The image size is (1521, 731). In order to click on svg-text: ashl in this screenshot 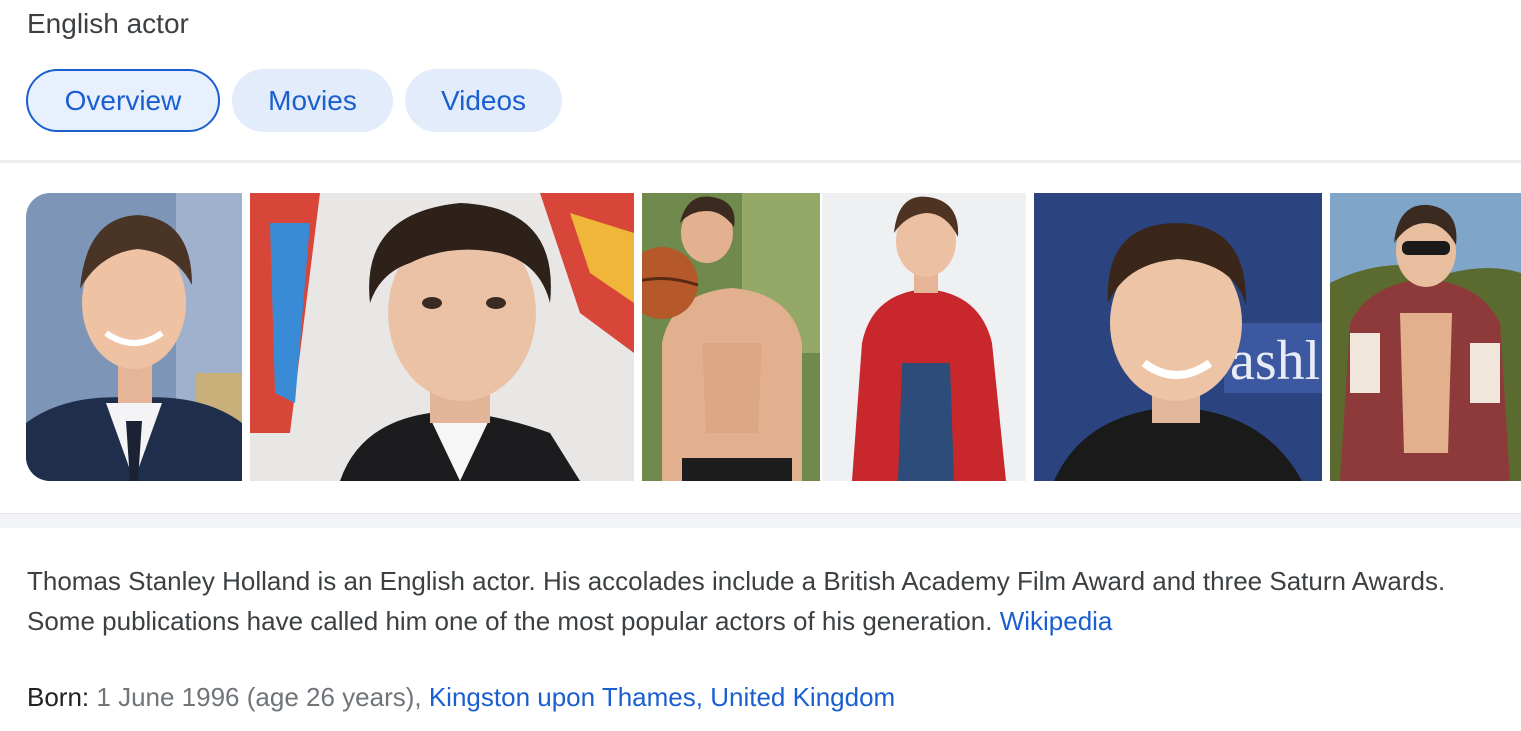, I will do `click(1275, 361)`.